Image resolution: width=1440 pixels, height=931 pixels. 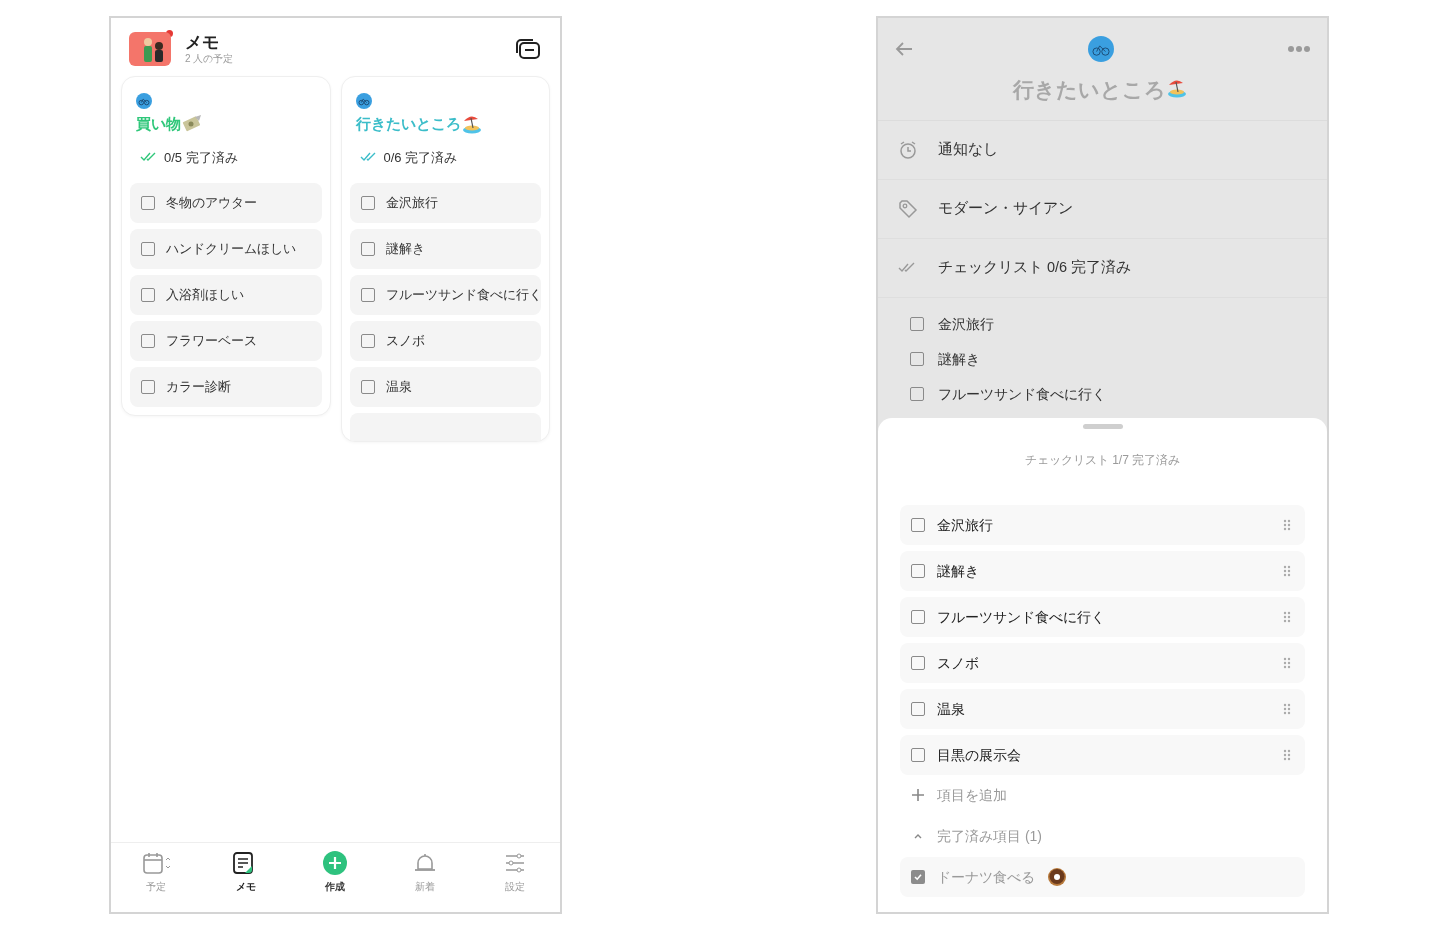 I want to click on checklist-item-text: 金沢旅行, so click(x=966, y=324).